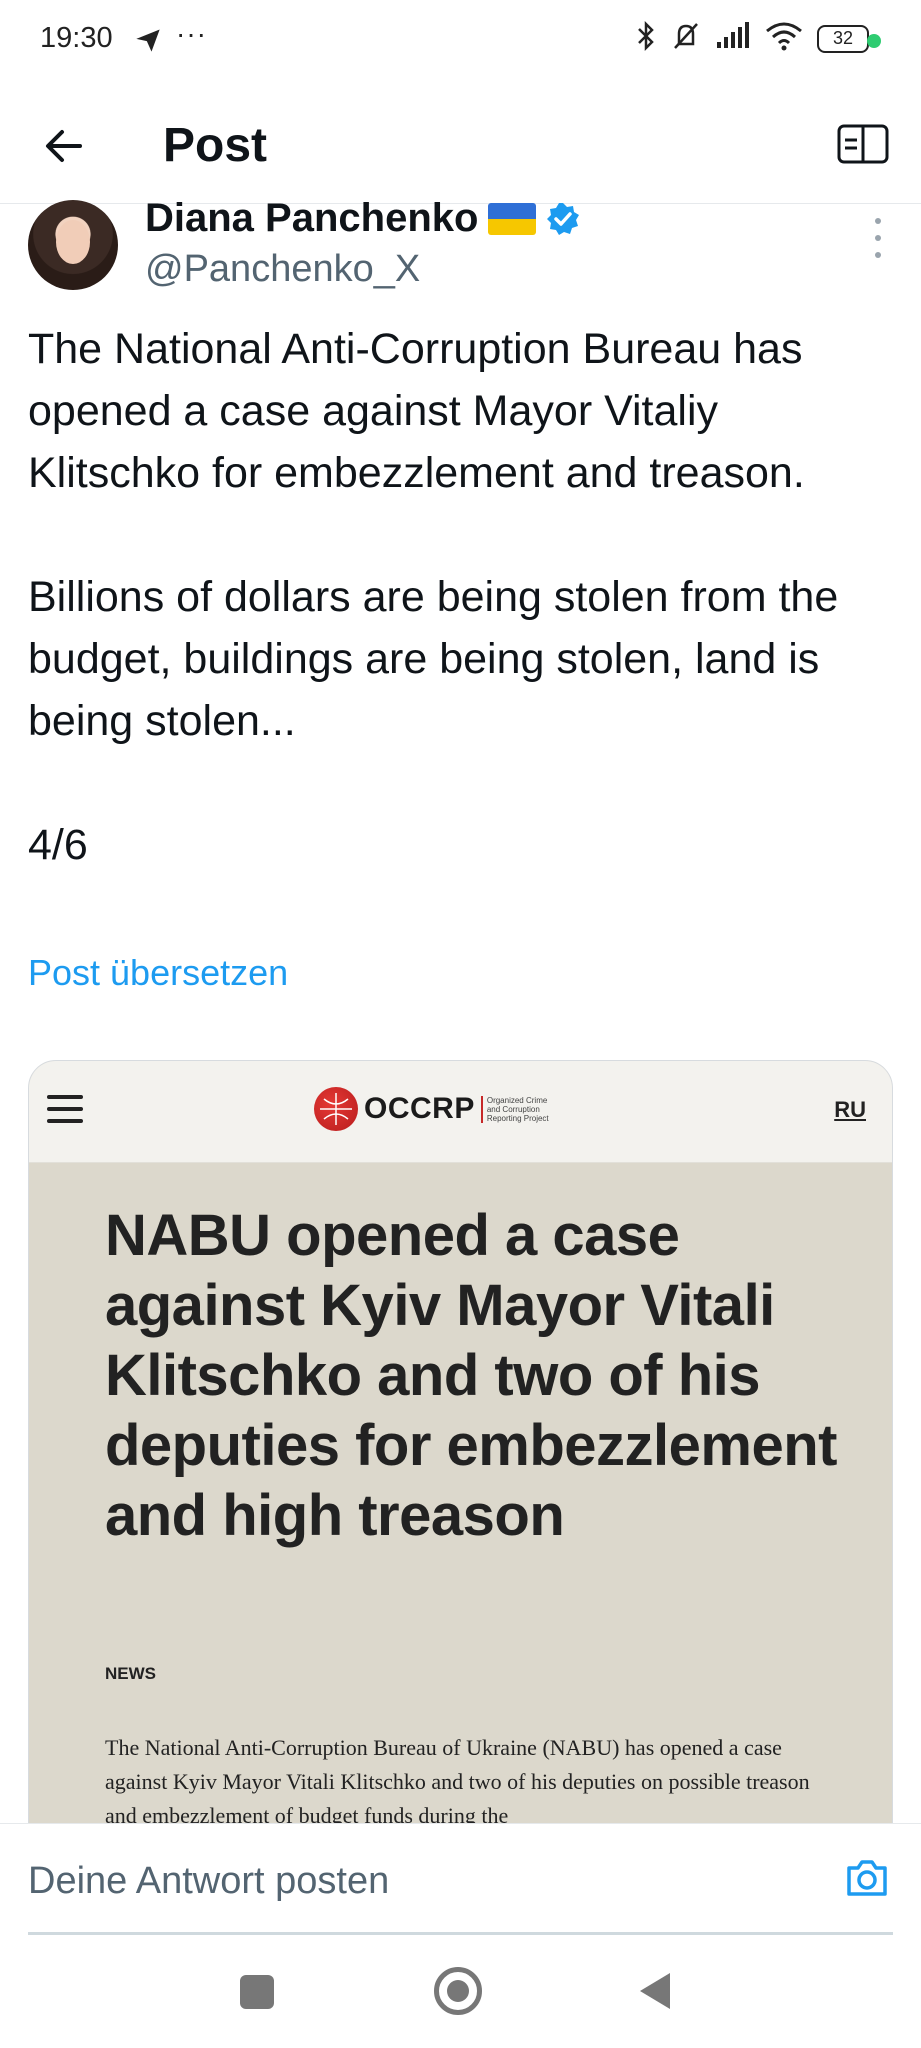 This screenshot has width=921, height=2048. What do you see at coordinates (512, 218) in the screenshot?
I see `ukraine-flag-icon` at bounding box center [512, 218].